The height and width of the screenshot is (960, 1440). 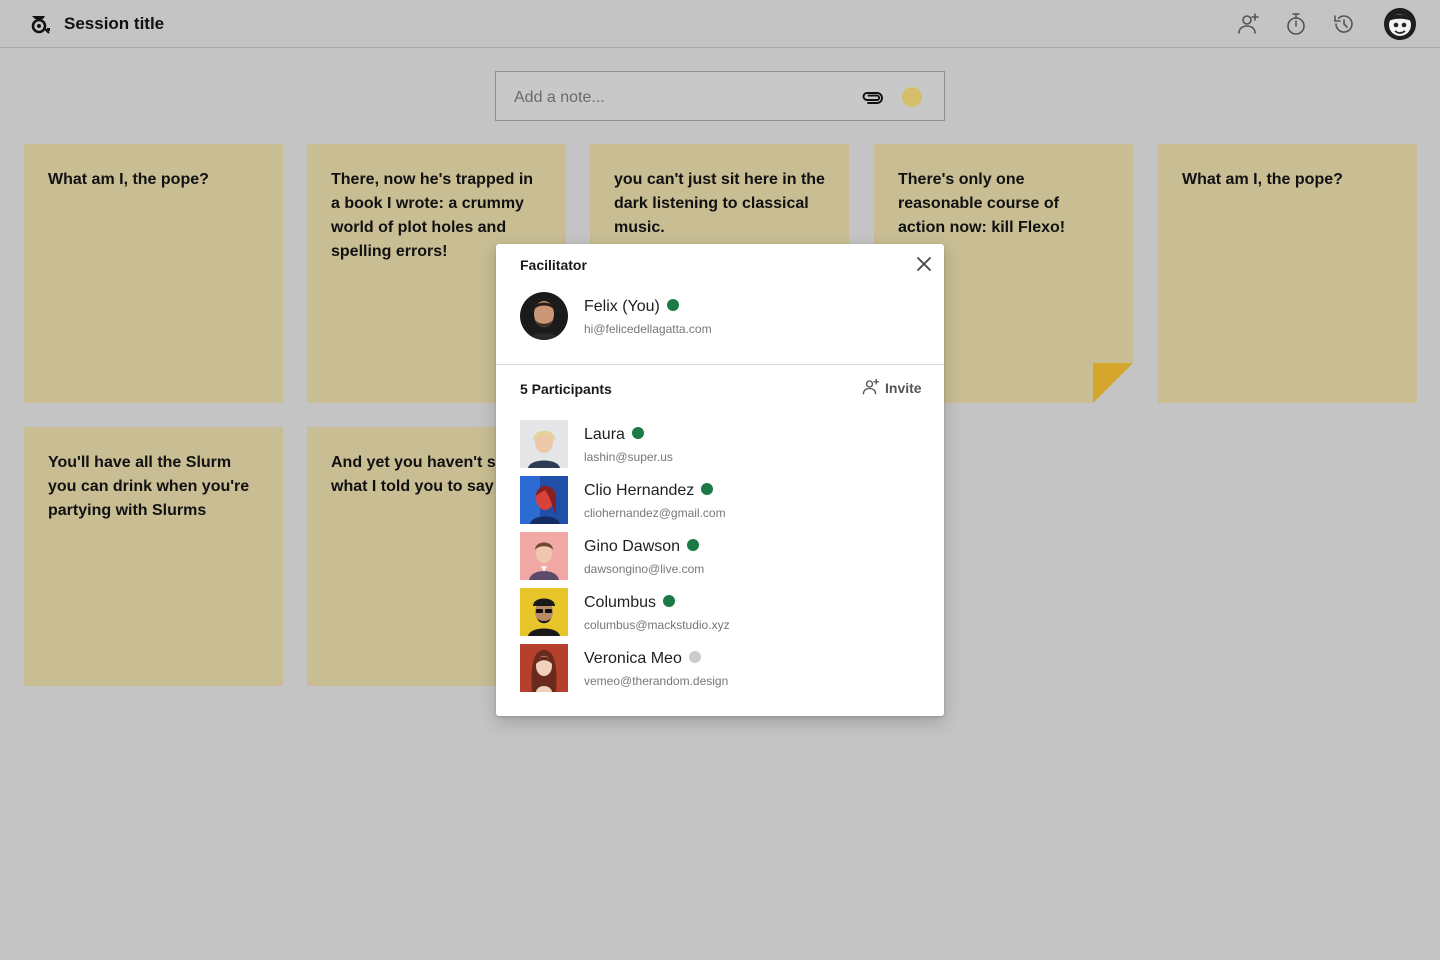 I want to click on facilitator-email: hi@felicedellagatta.com, so click(x=648, y=329).